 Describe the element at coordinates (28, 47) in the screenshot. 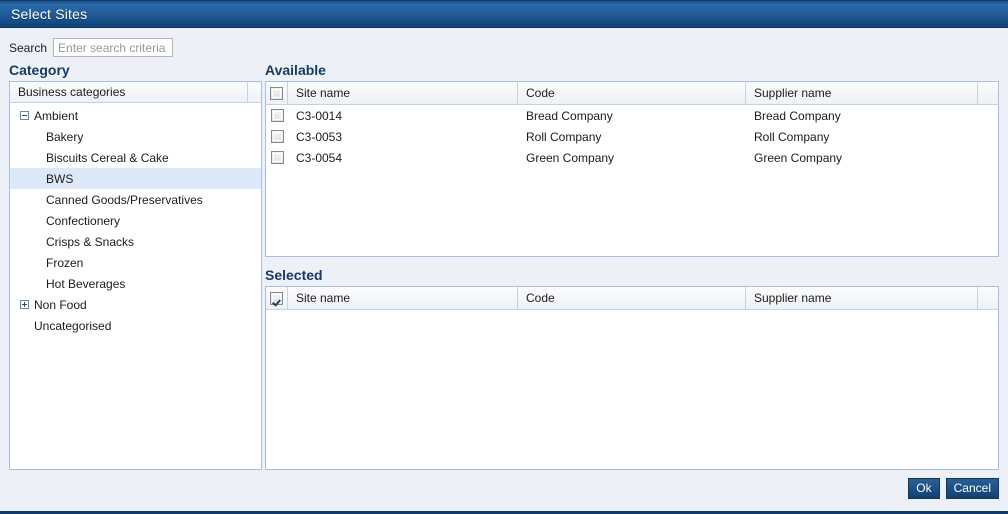

I see `search-label: Search` at that location.